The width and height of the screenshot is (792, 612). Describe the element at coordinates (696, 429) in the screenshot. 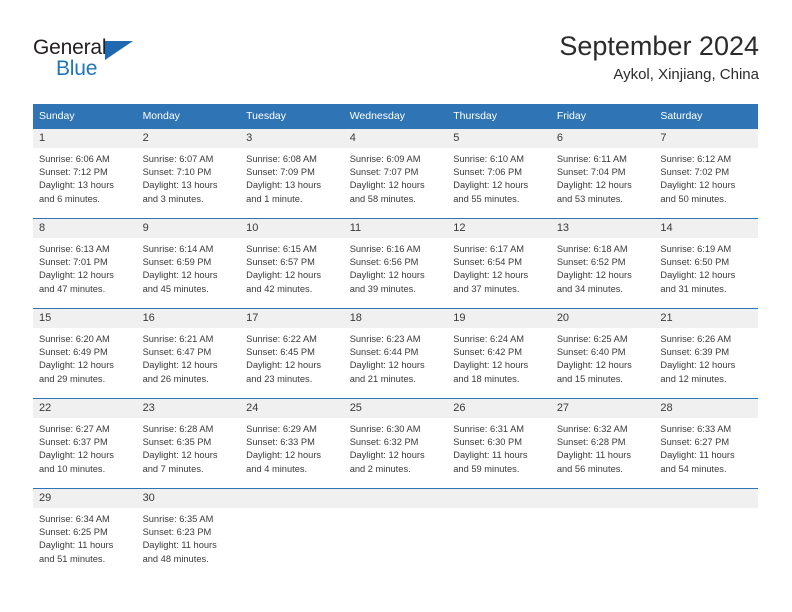

I see `sunrise-time: Sunrise: 6:33 AM` at that location.